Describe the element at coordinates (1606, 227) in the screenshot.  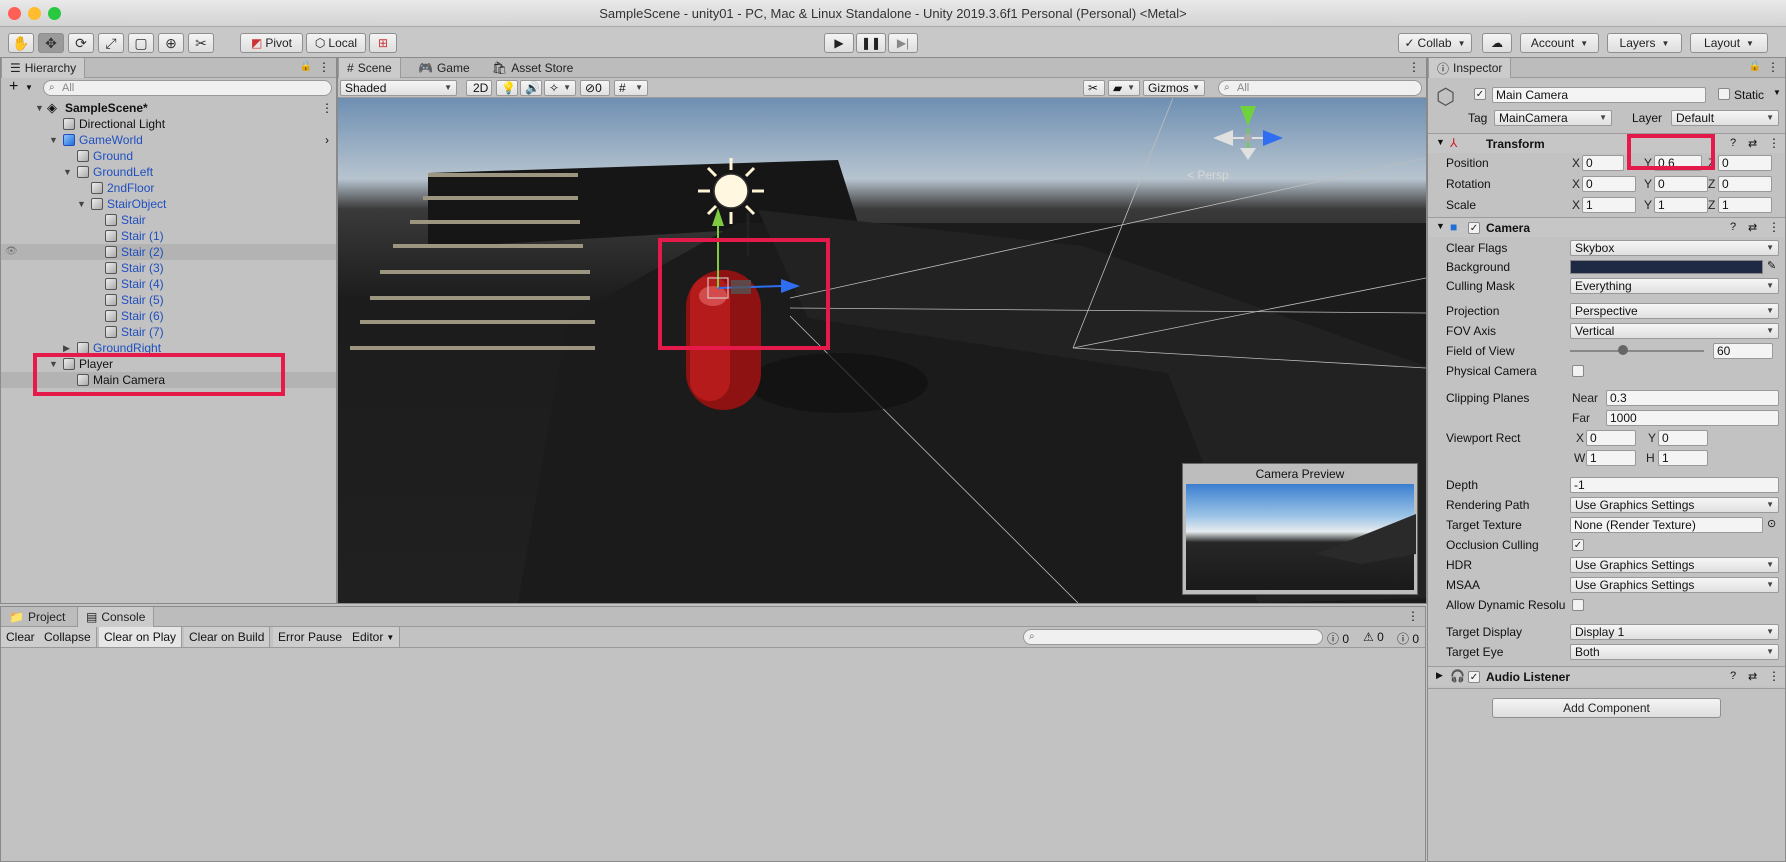
I see `camera-header: ▼ ■ ✓ Camera ? ⇄ ⋮` at that location.